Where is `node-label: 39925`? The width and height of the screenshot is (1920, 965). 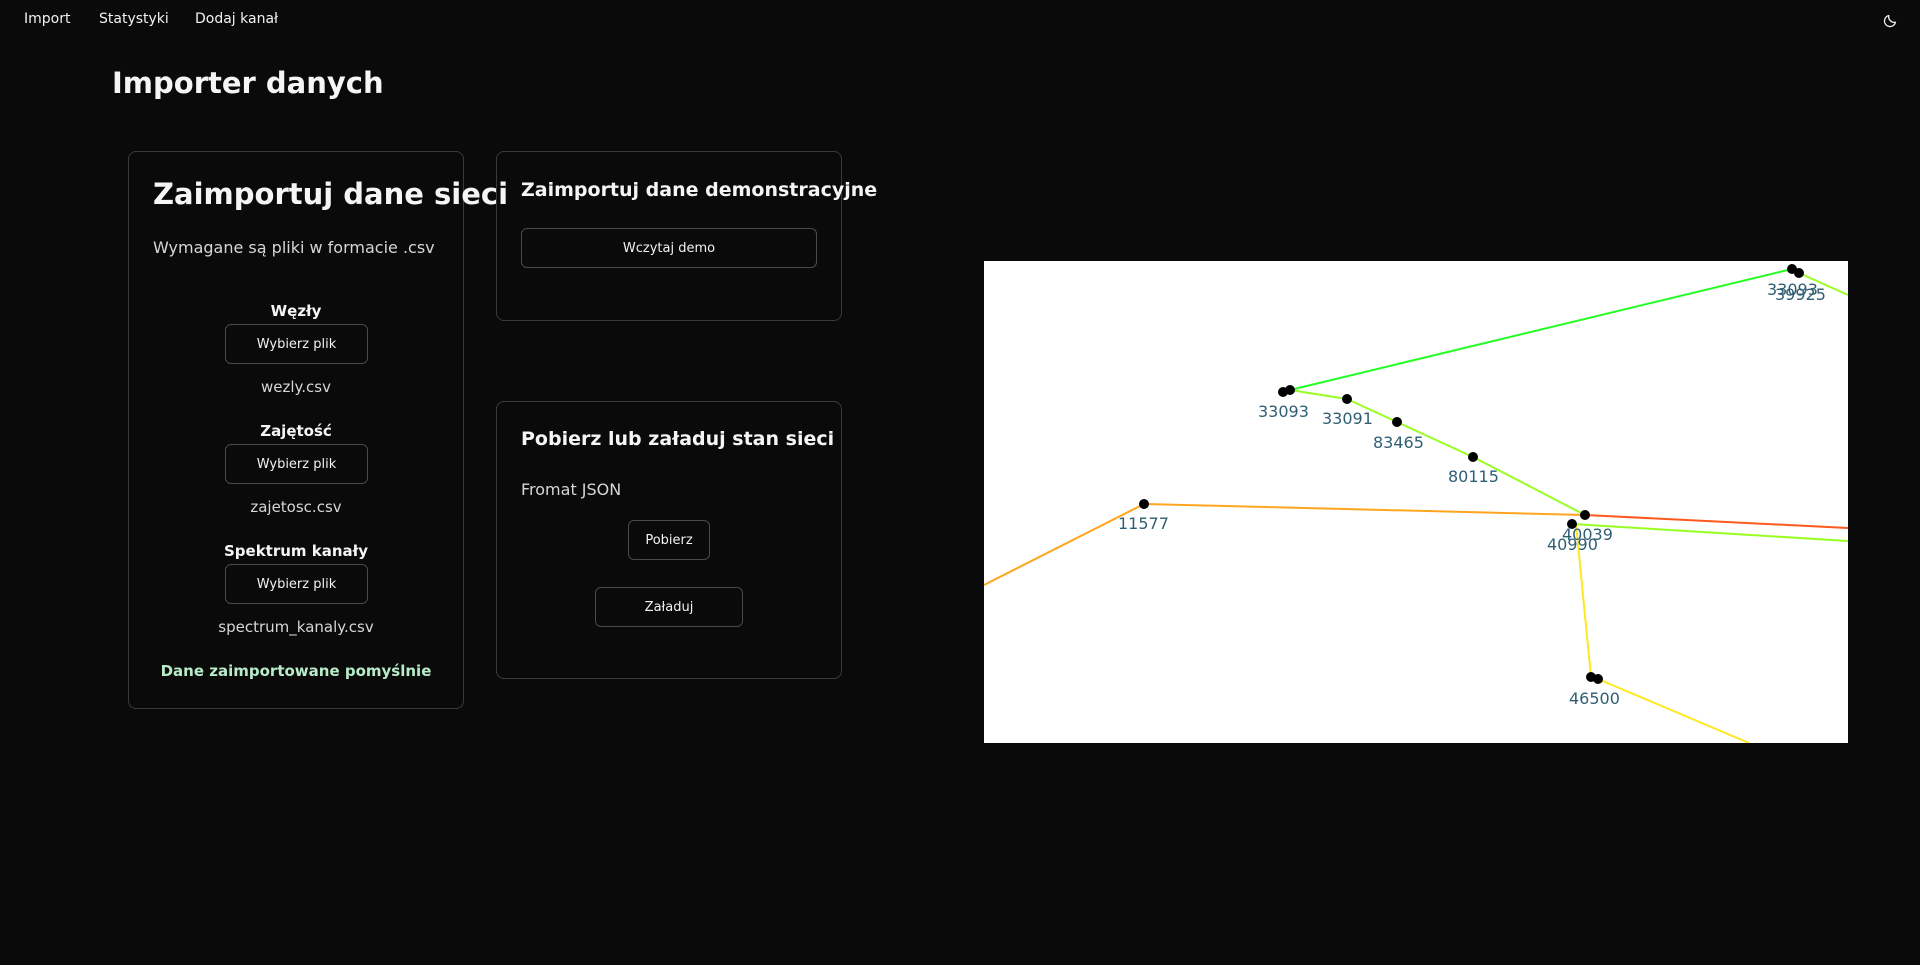
node-label: 39925 is located at coordinates (1800, 294).